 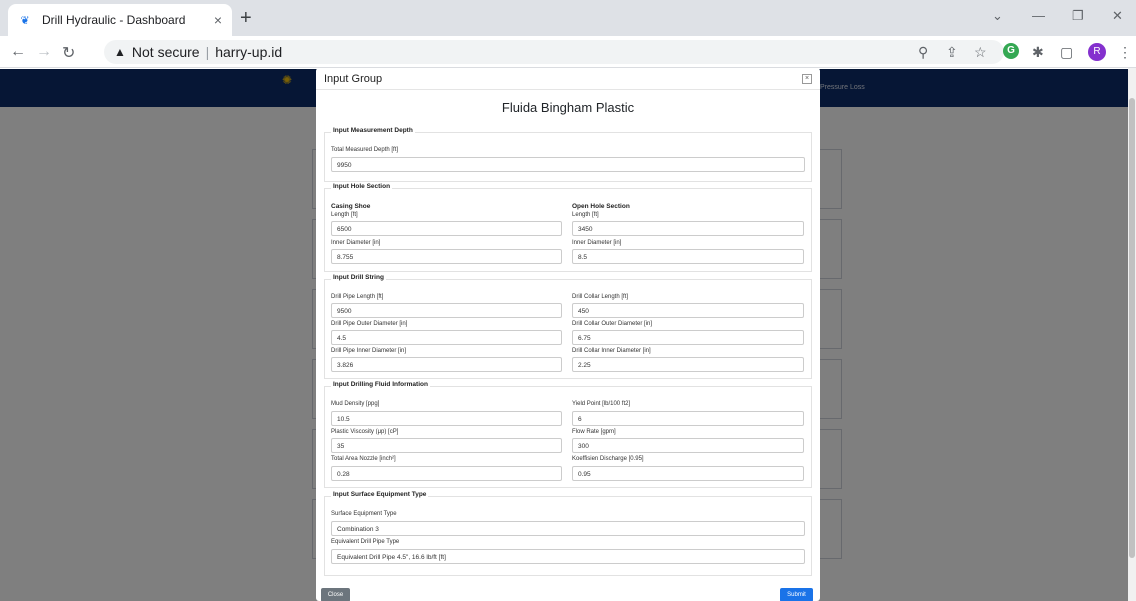 I want to click on flow-rate-input: 300, so click(x=688, y=445).